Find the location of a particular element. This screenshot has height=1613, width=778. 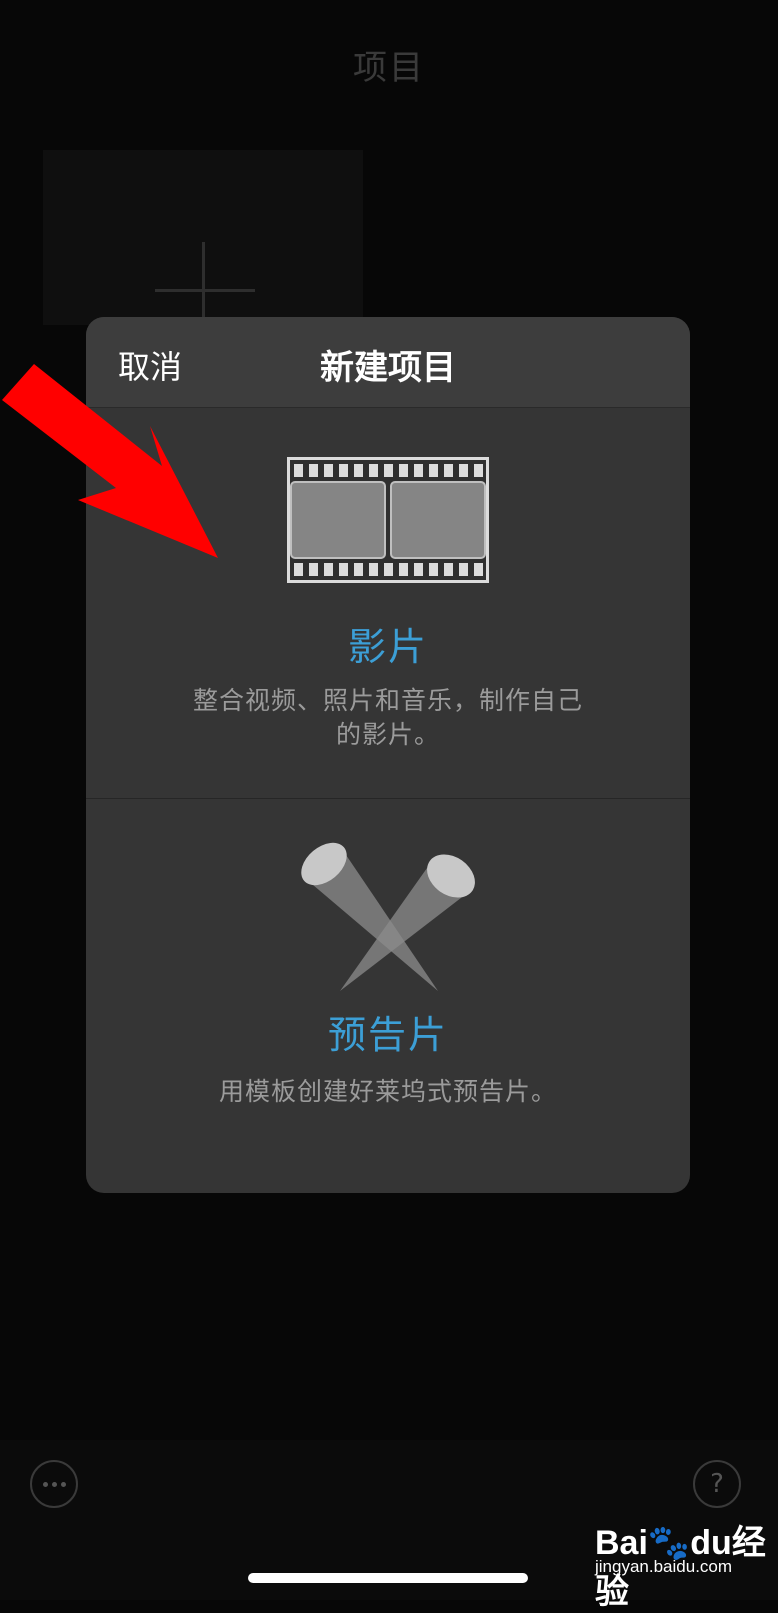

trailer-option-description: 用模板创建好莱坞式预告片。 is located at coordinates (387, 1091).